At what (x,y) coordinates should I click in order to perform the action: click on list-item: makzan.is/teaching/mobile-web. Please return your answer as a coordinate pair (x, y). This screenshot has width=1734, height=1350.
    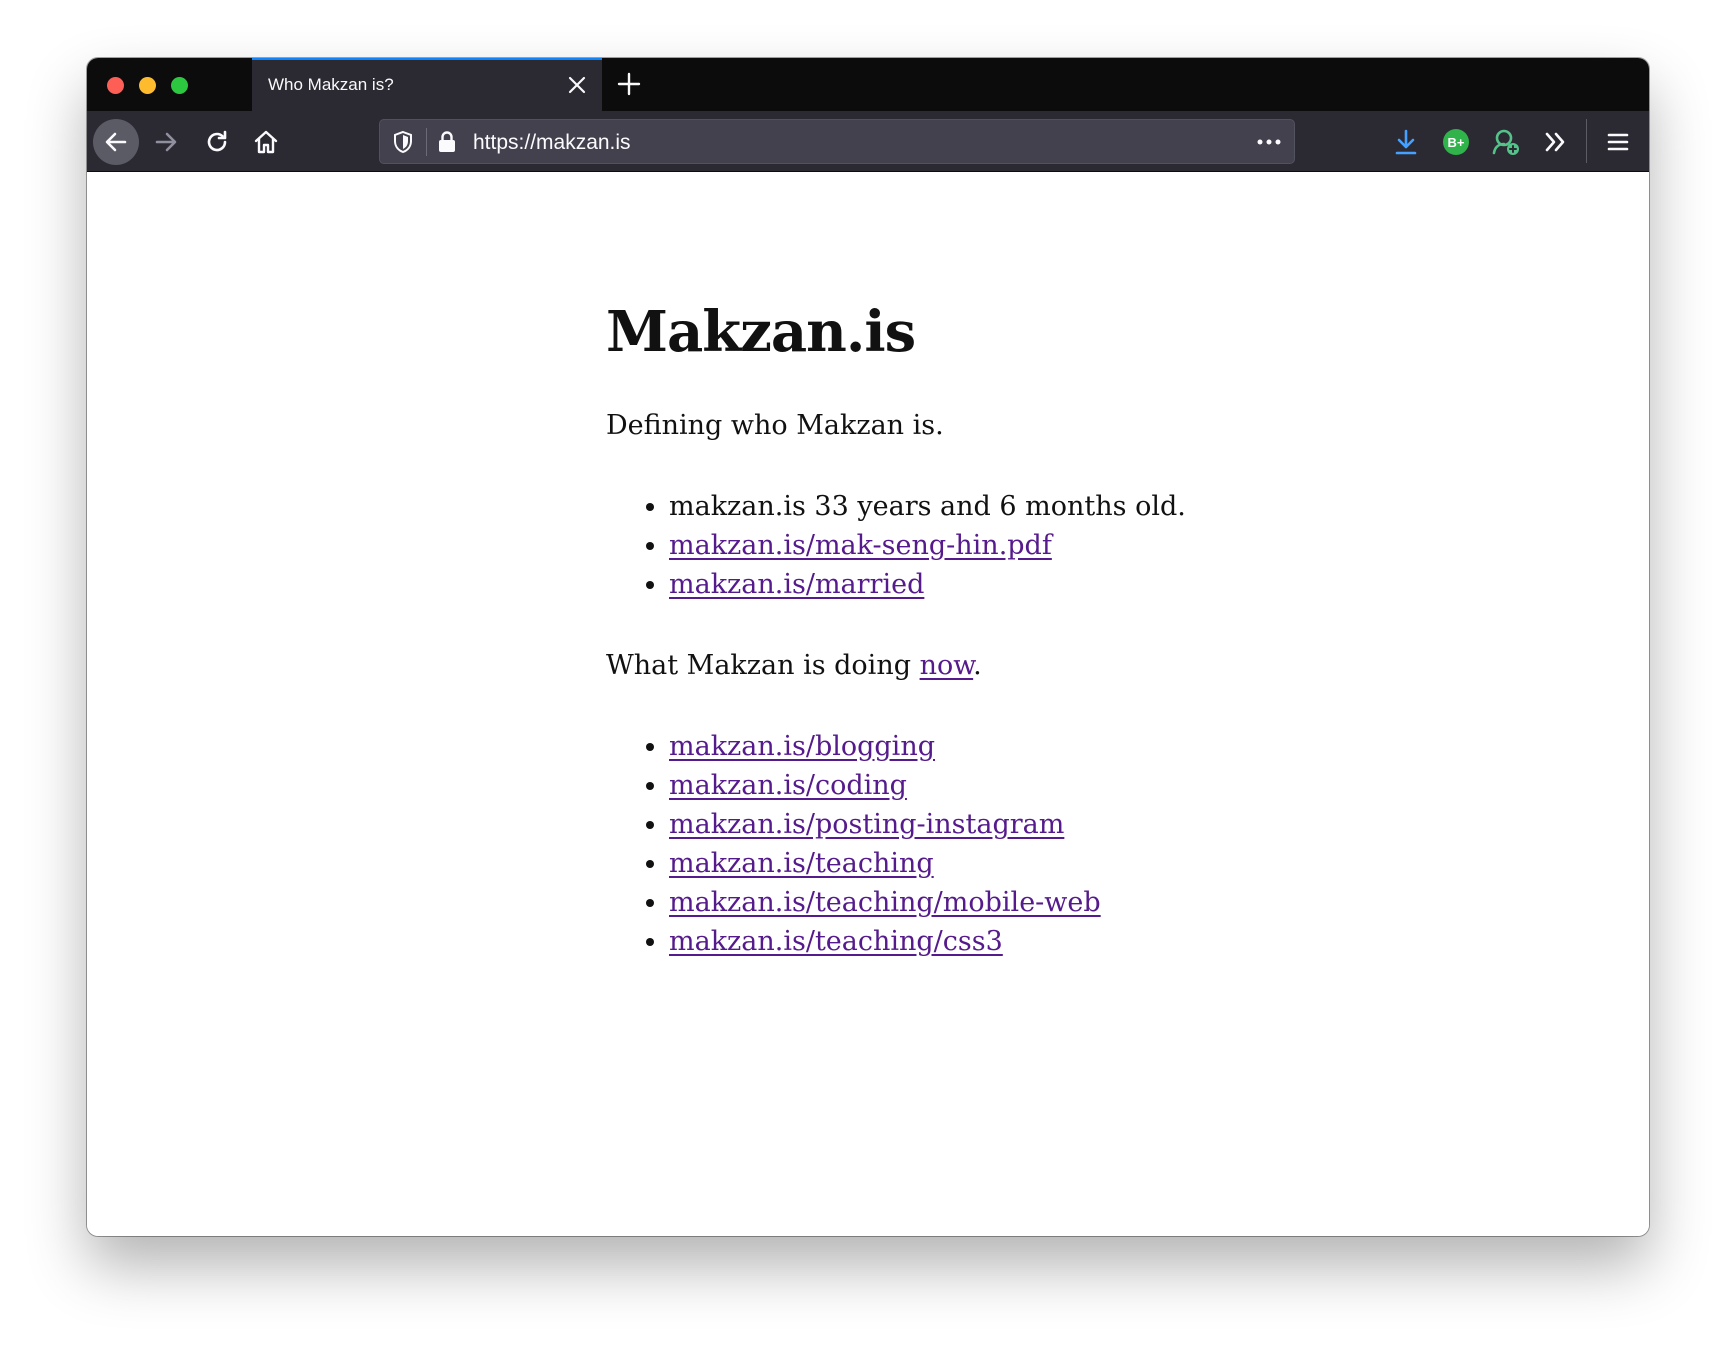
    Looking at the image, I should click on (987, 902).